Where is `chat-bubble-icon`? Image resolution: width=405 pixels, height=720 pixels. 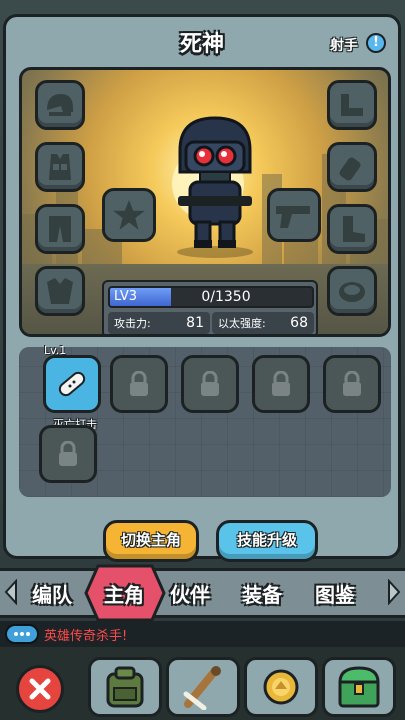 chat-bubble-icon is located at coordinates (22, 634).